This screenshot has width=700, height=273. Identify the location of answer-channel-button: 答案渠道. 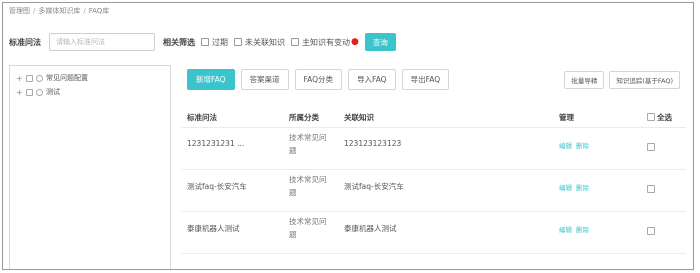
(264, 79).